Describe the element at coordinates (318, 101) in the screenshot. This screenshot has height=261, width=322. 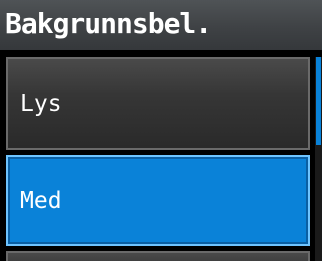
I see `scrollbar-thumb` at that location.